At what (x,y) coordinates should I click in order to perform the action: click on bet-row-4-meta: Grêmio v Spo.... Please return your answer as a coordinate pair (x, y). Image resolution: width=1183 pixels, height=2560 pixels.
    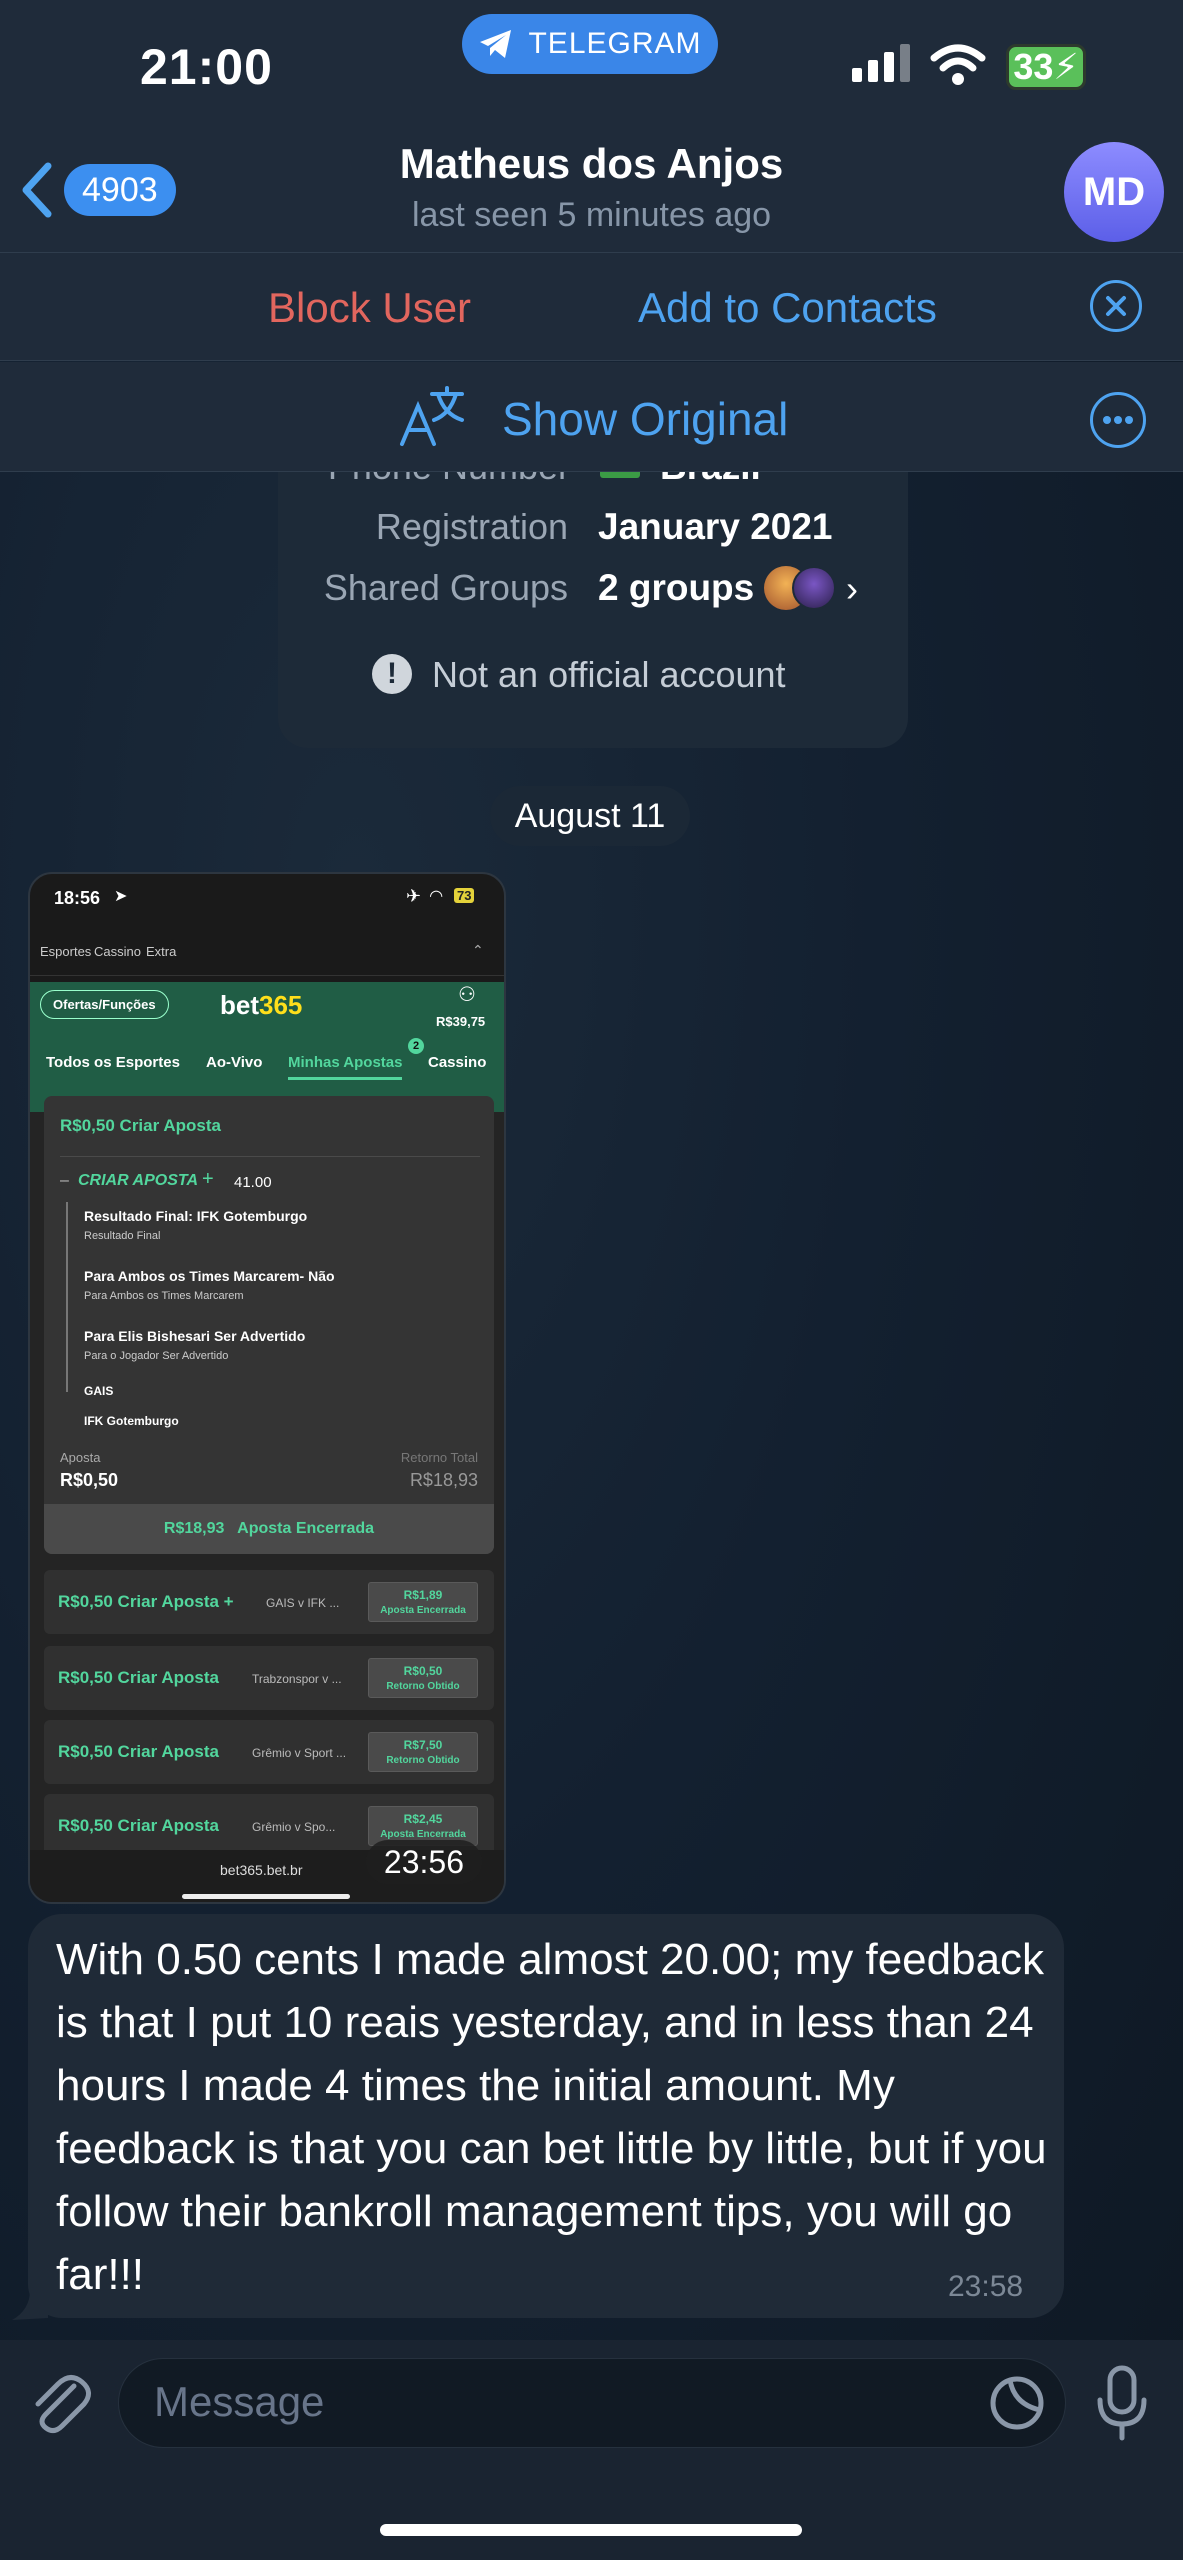
    Looking at the image, I should click on (294, 1827).